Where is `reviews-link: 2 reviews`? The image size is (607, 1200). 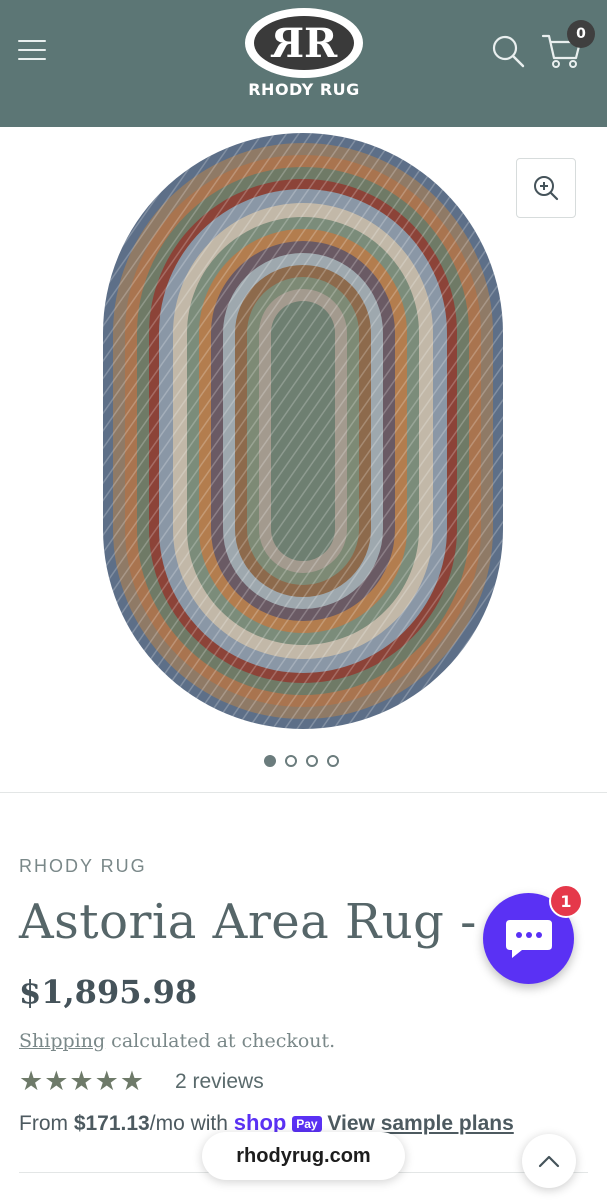
reviews-link: 2 reviews is located at coordinates (219, 1082).